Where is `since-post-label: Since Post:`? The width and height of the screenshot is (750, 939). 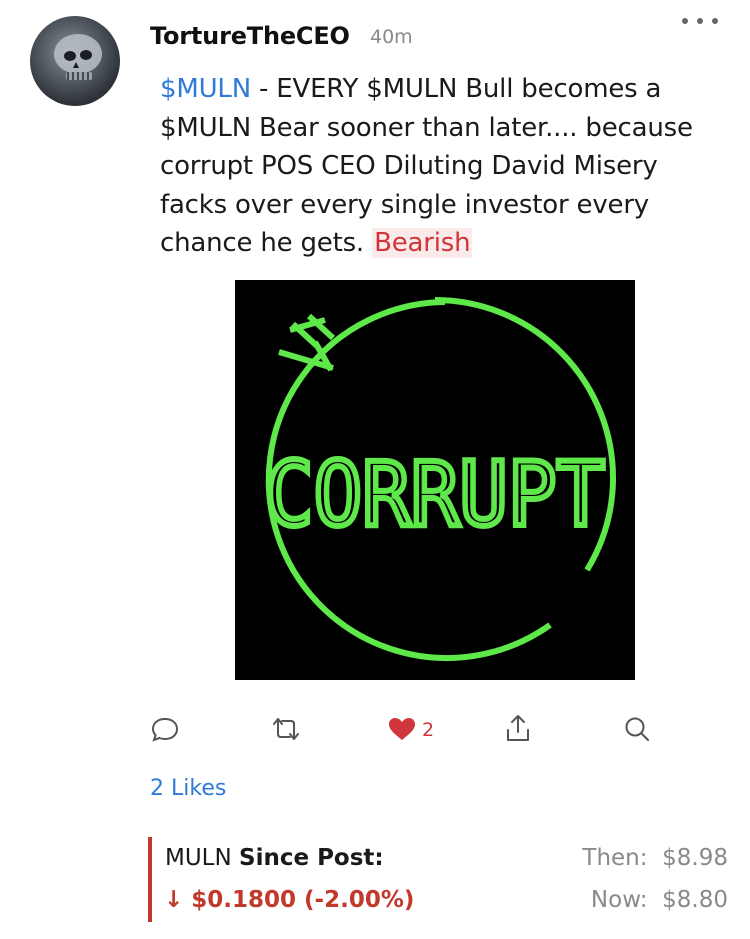
since-post-label: Since Post: is located at coordinates (311, 858).